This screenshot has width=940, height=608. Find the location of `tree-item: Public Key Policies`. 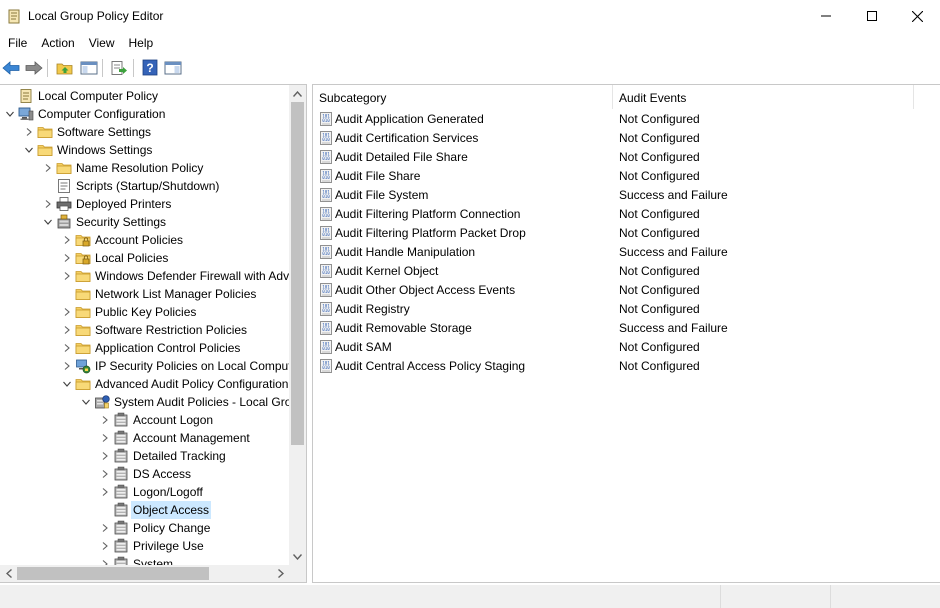

tree-item: Public Key Policies is located at coordinates (144, 312).